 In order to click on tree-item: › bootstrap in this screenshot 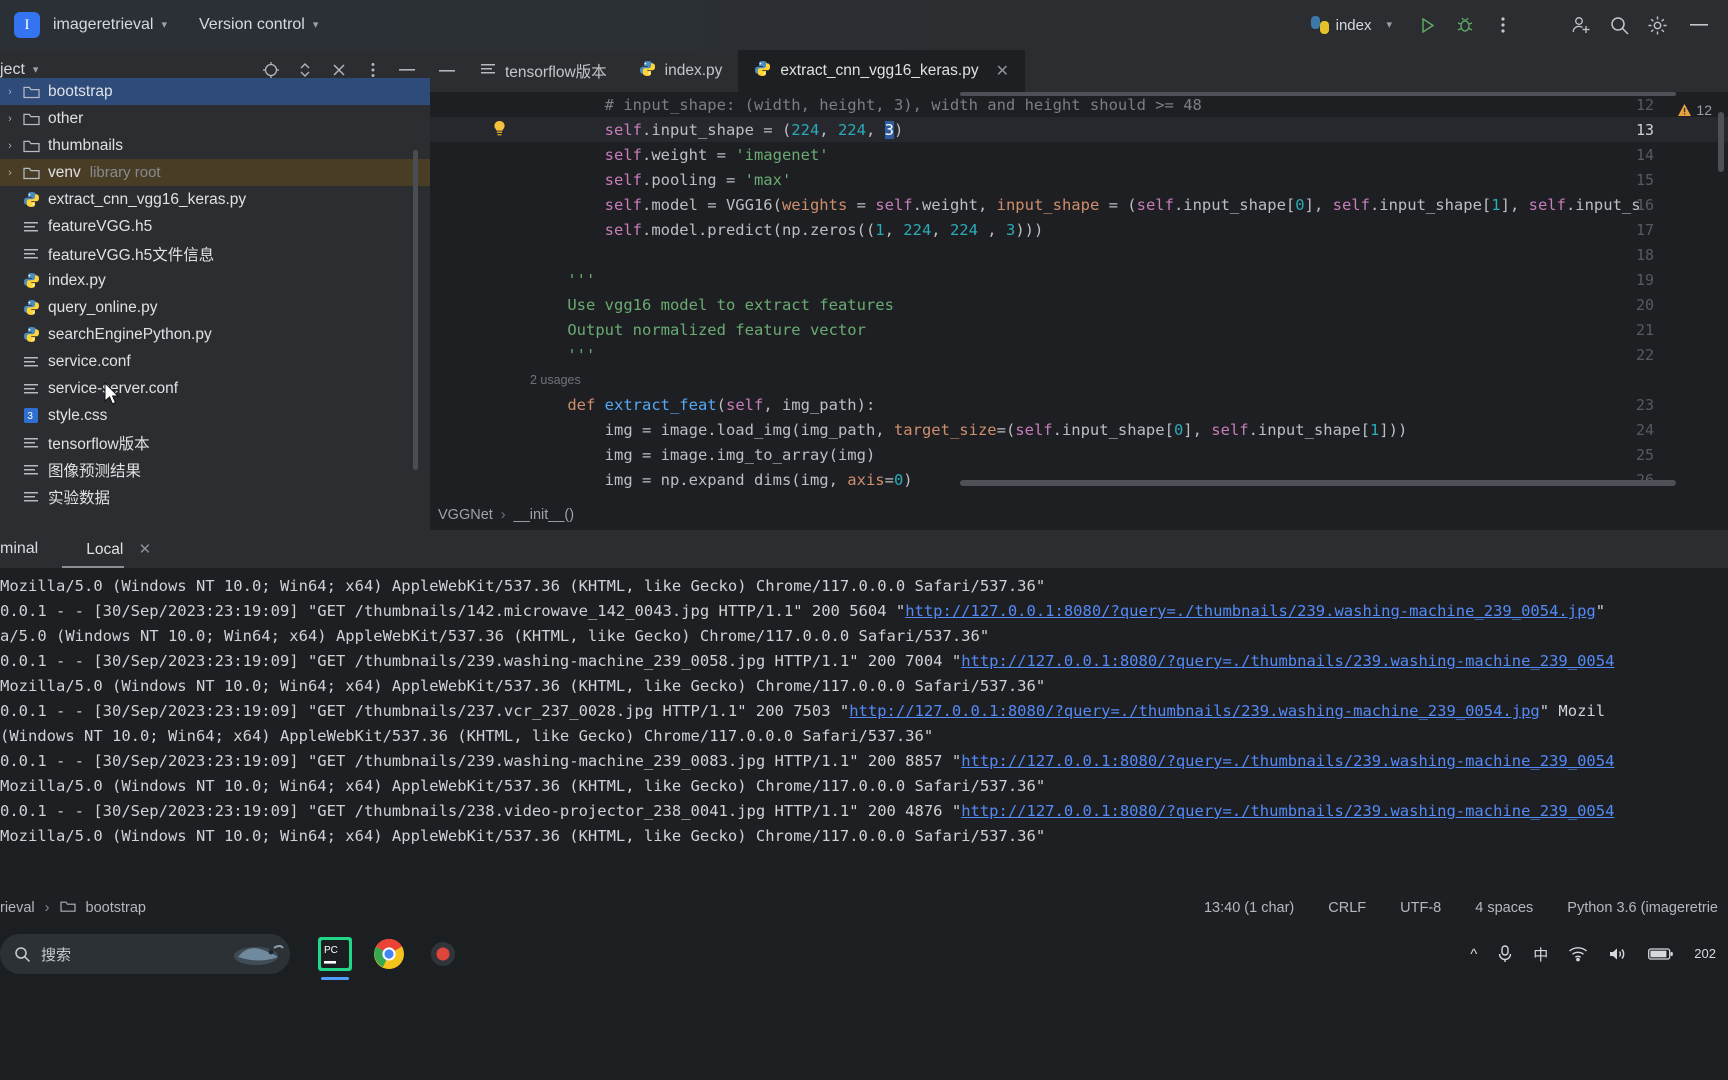, I will do `click(215, 91)`.